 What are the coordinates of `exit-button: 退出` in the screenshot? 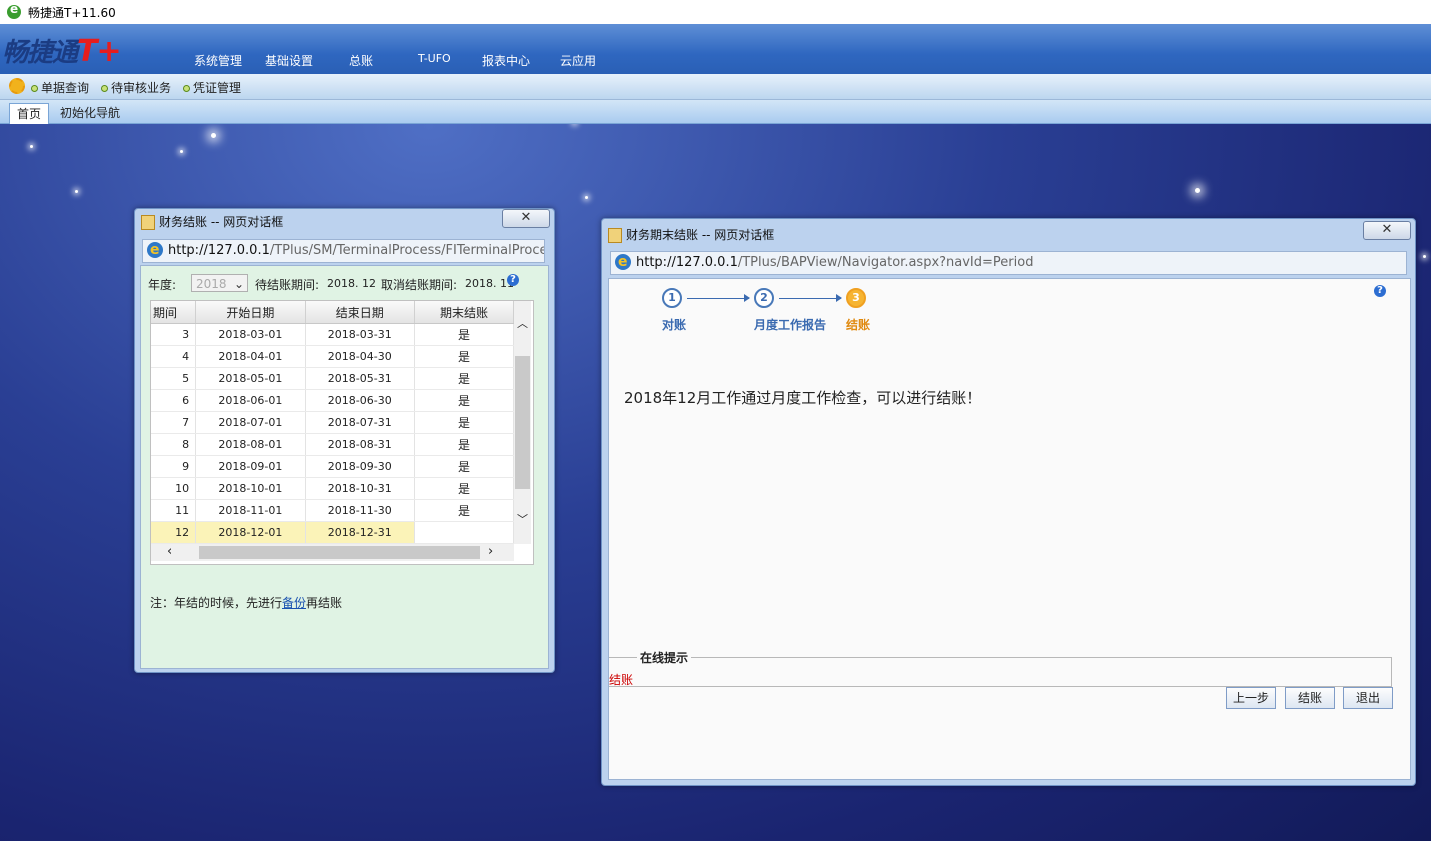 It's located at (1368, 698).